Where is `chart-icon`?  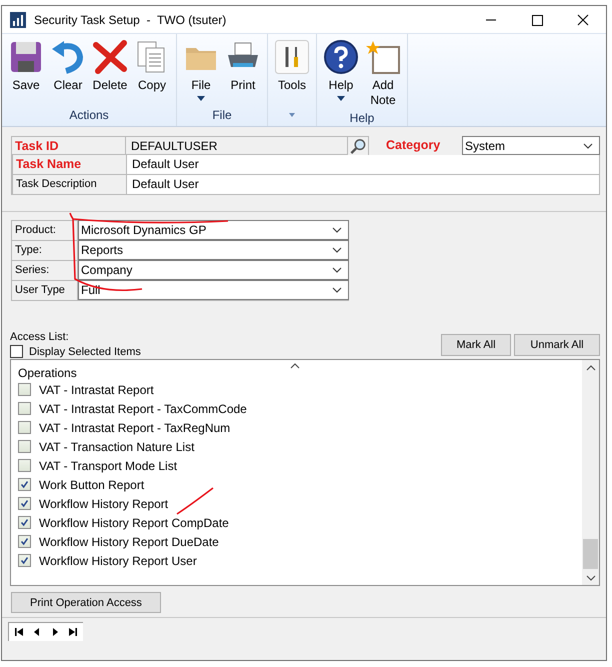 chart-icon is located at coordinates (18, 20).